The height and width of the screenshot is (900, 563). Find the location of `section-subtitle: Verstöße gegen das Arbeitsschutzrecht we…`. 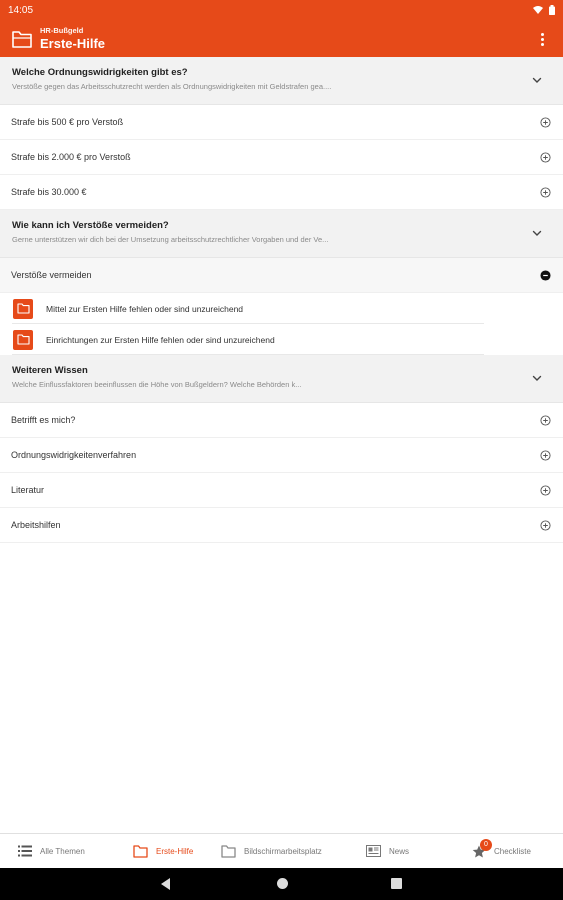

section-subtitle: Verstöße gegen das Arbeitsschutzrecht we… is located at coordinates (172, 86).